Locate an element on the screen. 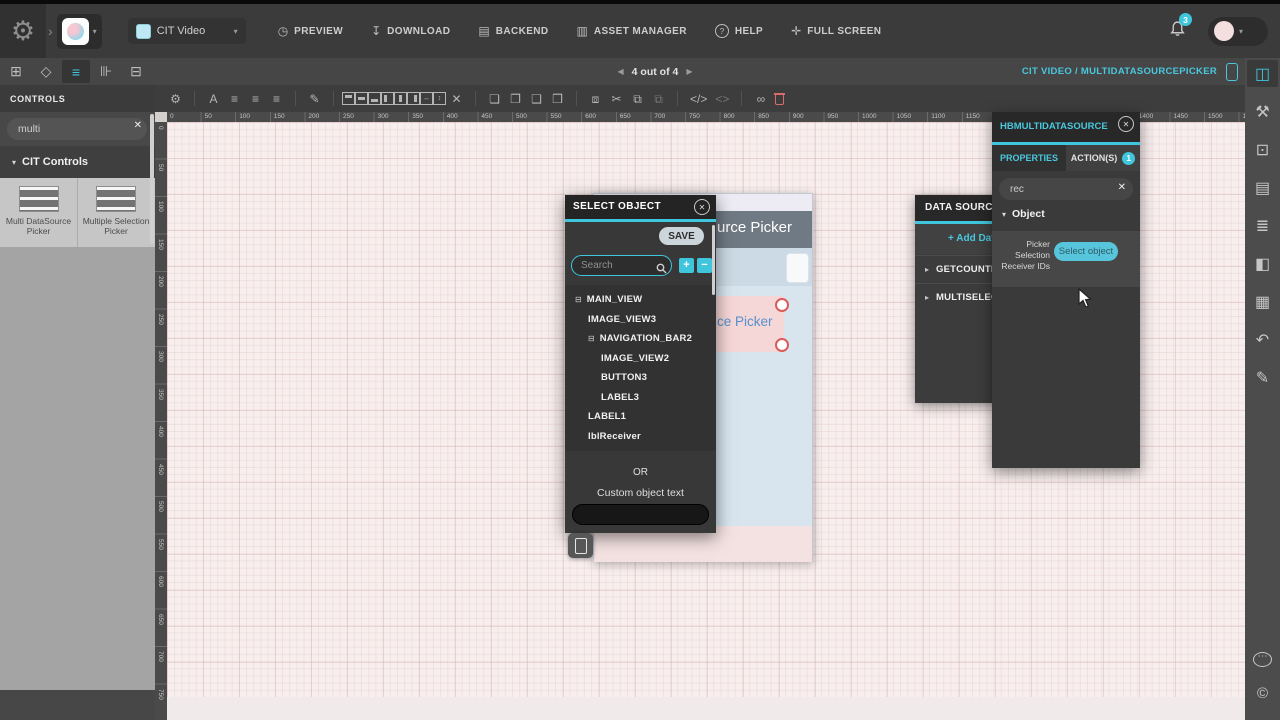  pages-grid-button: ⊞ is located at coordinates (16, 71).